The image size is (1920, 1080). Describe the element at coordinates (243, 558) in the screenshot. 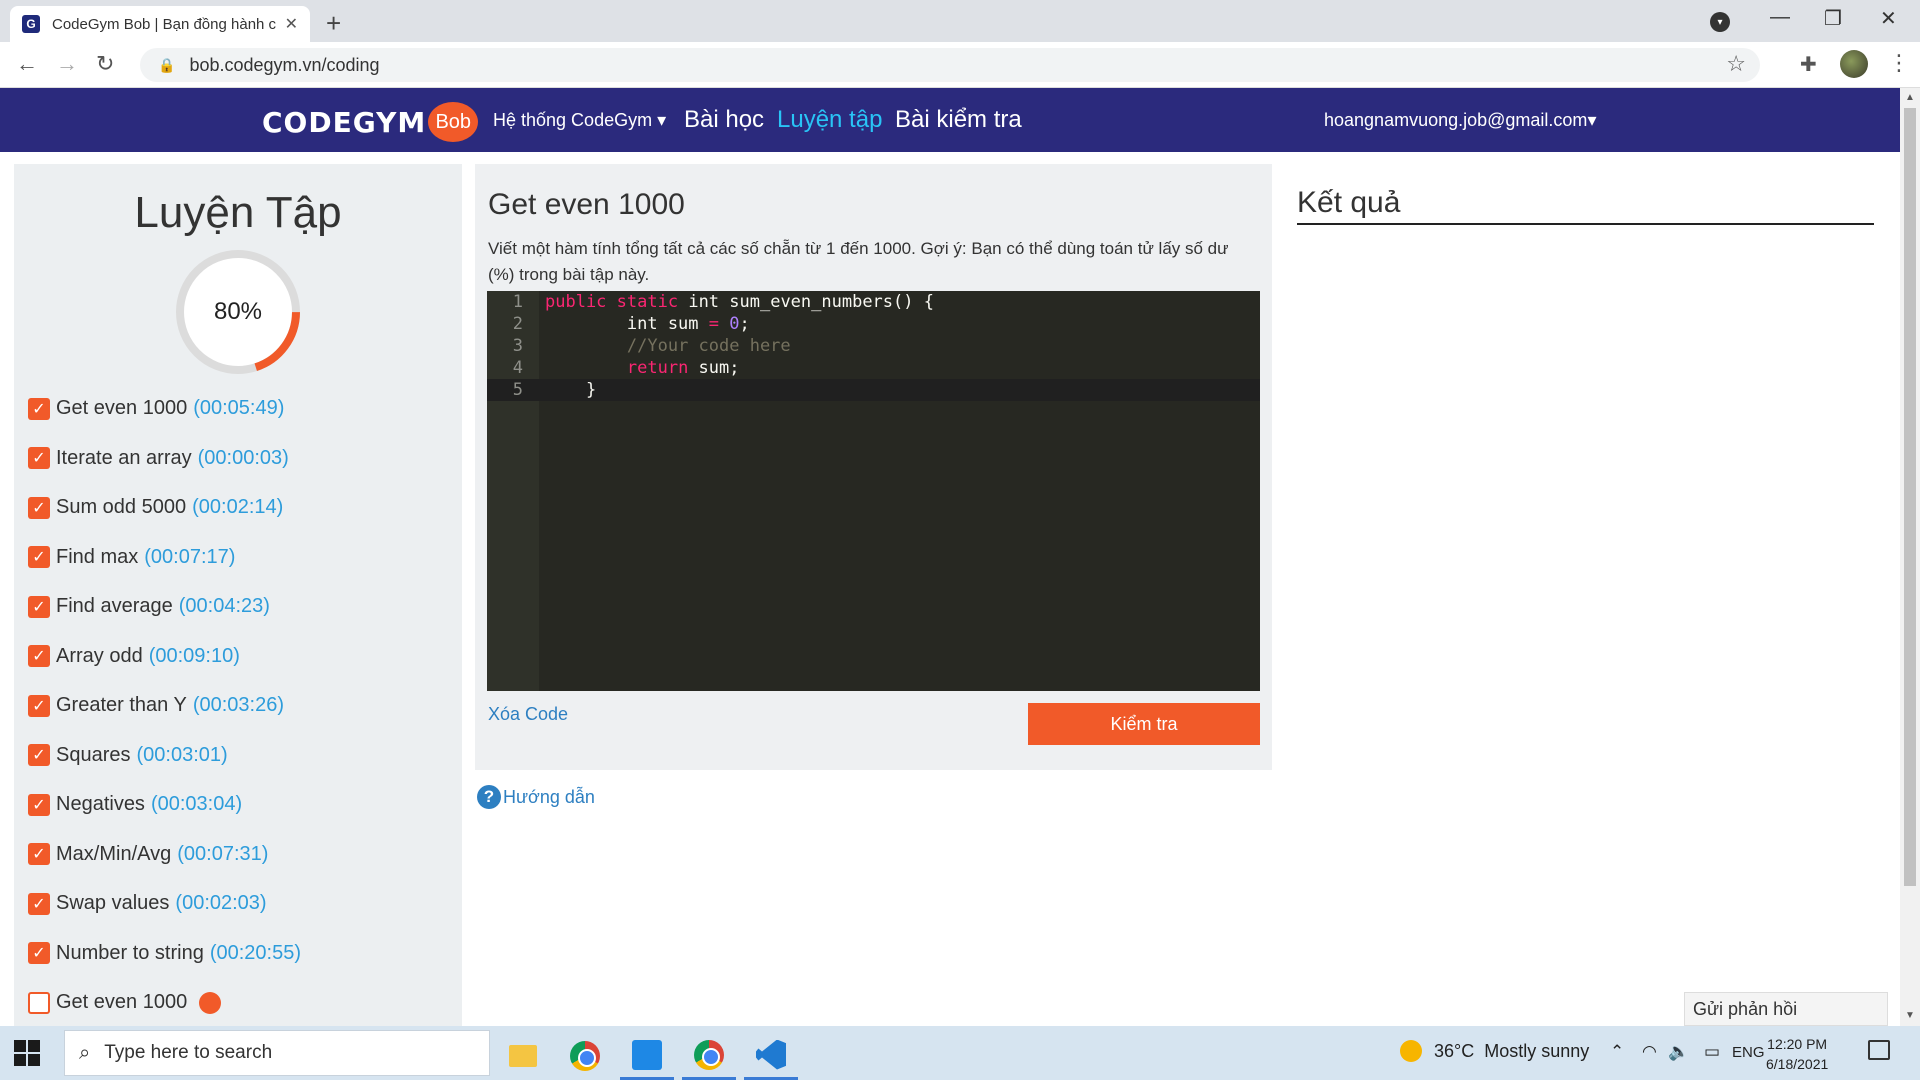

I see `exercise-item: ✓ Find max (00:07:17)` at that location.